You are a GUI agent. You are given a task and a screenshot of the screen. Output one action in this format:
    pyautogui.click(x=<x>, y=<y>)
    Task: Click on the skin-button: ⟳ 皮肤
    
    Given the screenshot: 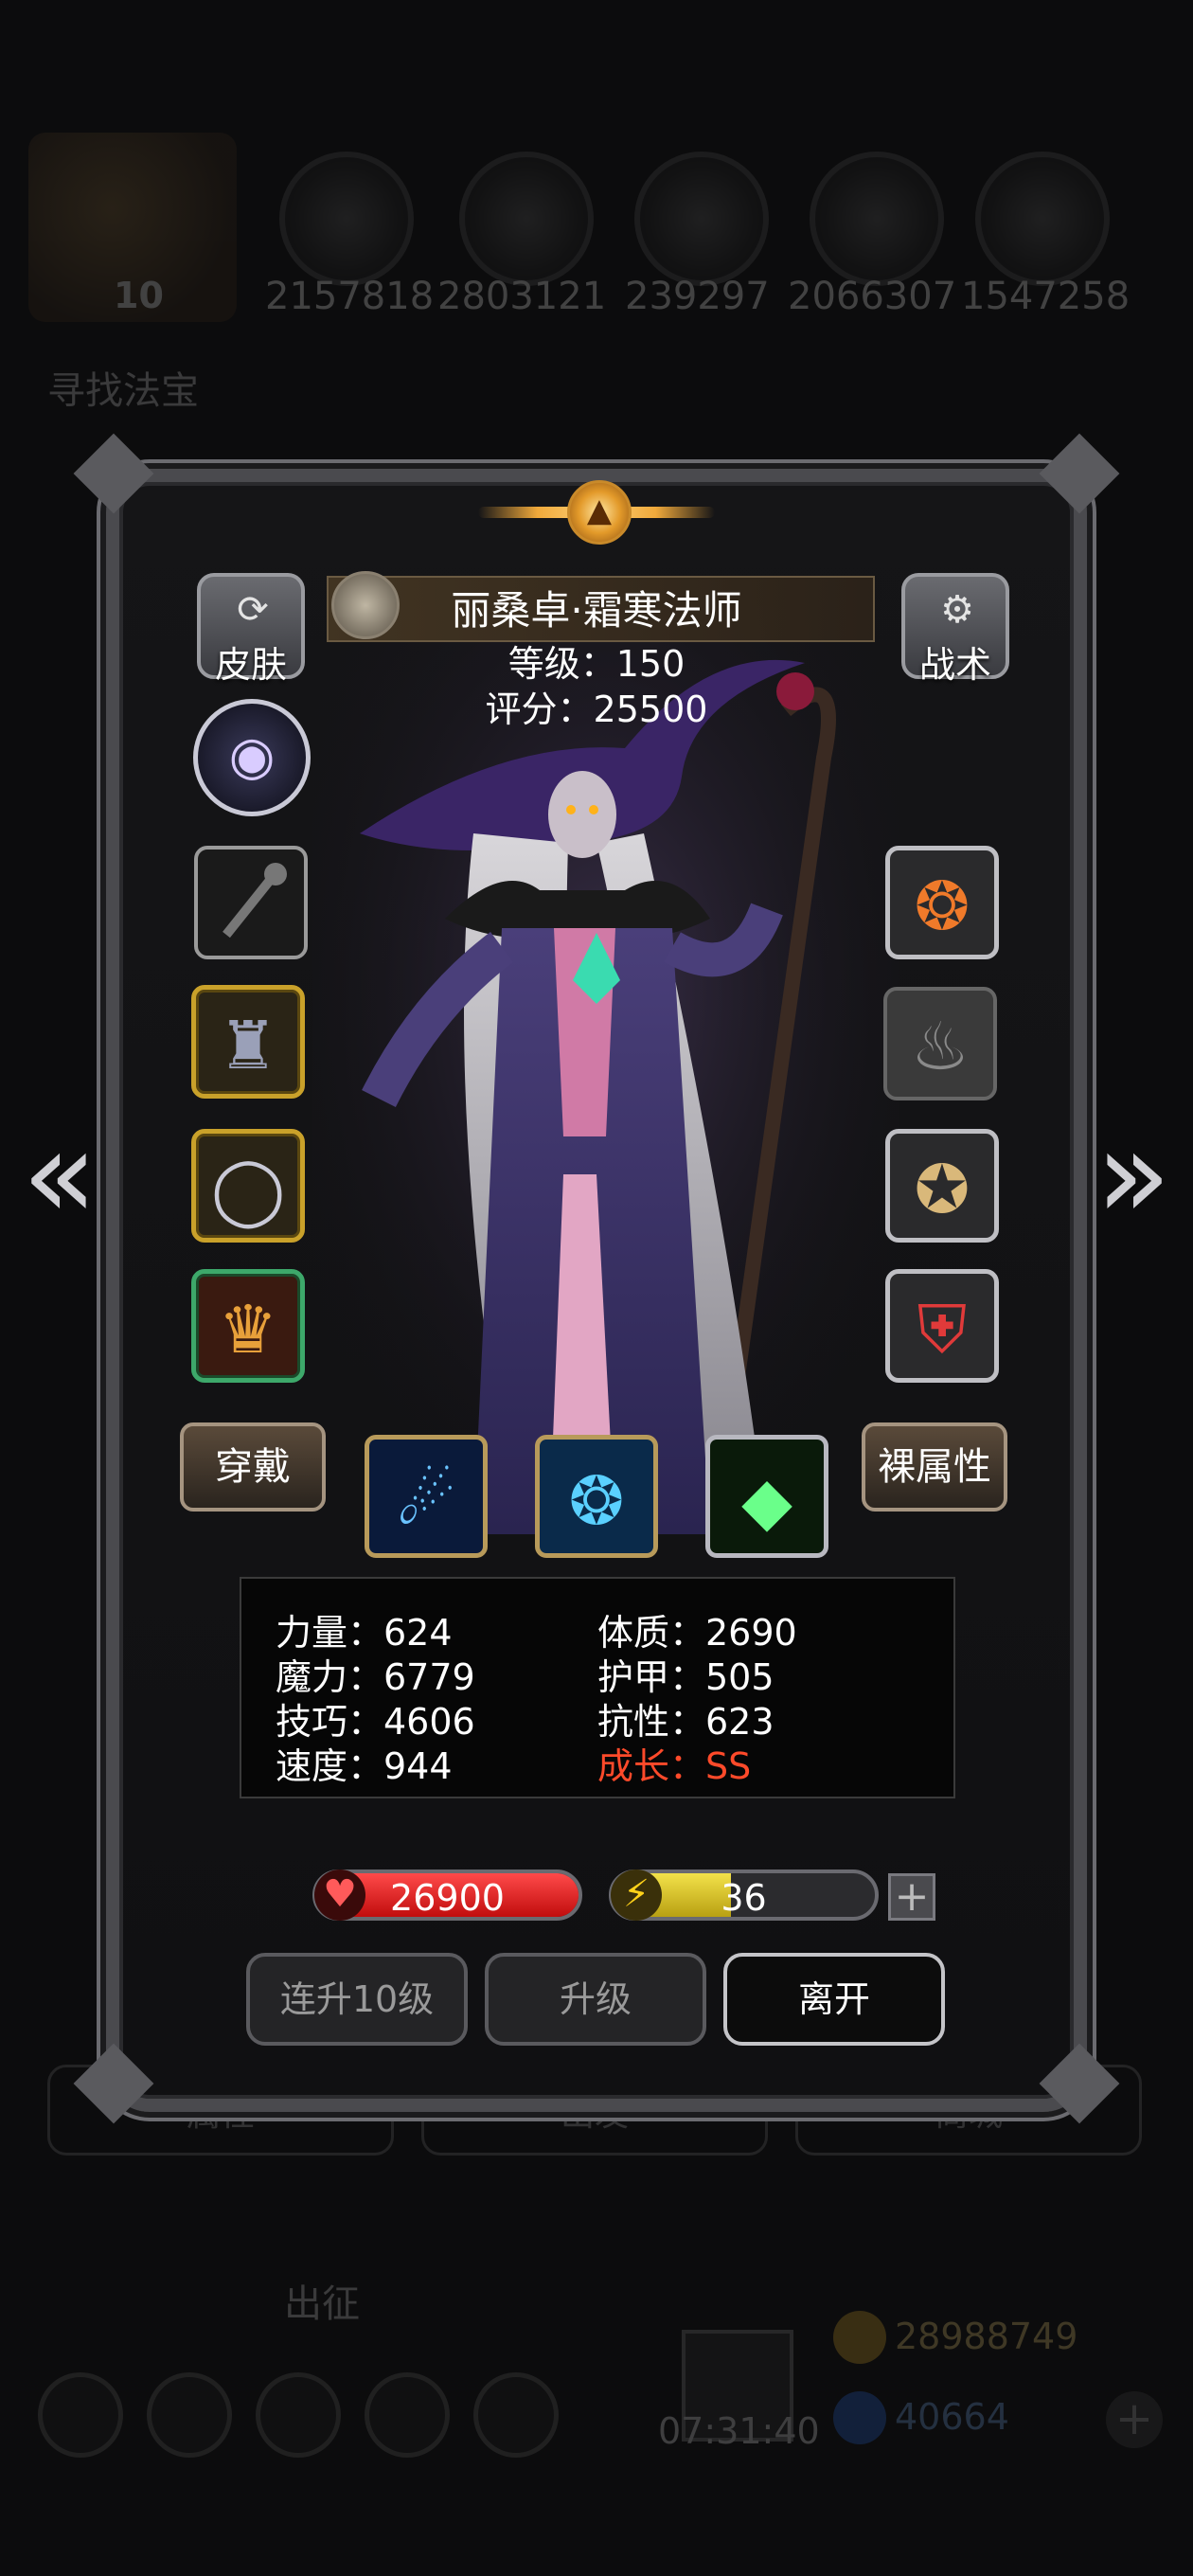 What is the action you would take?
    pyautogui.click(x=251, y=629)
    